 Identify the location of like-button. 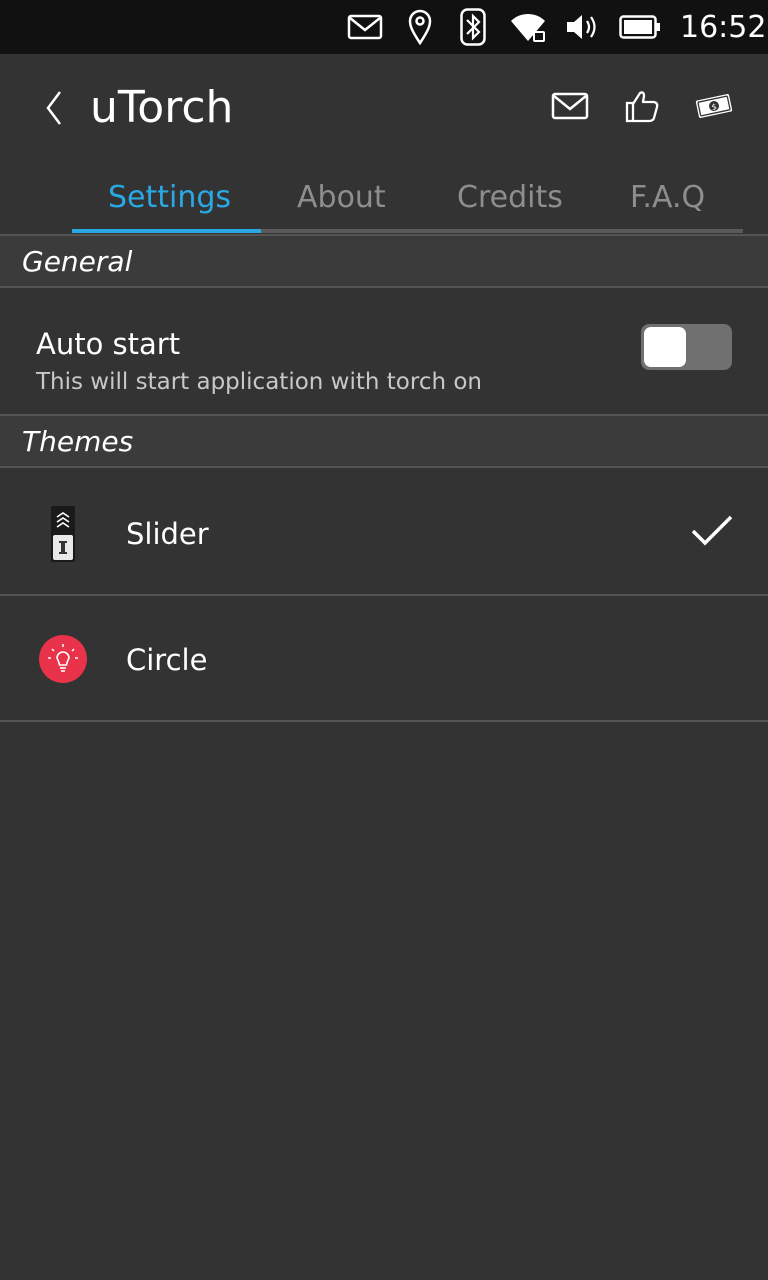
(642, 106).